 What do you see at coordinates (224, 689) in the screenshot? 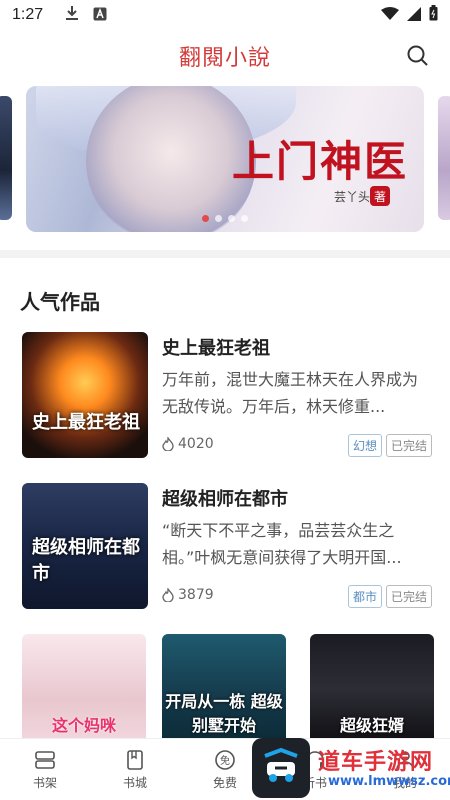
I see `book-cover: 开局从一栋 超级别墅开始` at bounding box center [224, 689].